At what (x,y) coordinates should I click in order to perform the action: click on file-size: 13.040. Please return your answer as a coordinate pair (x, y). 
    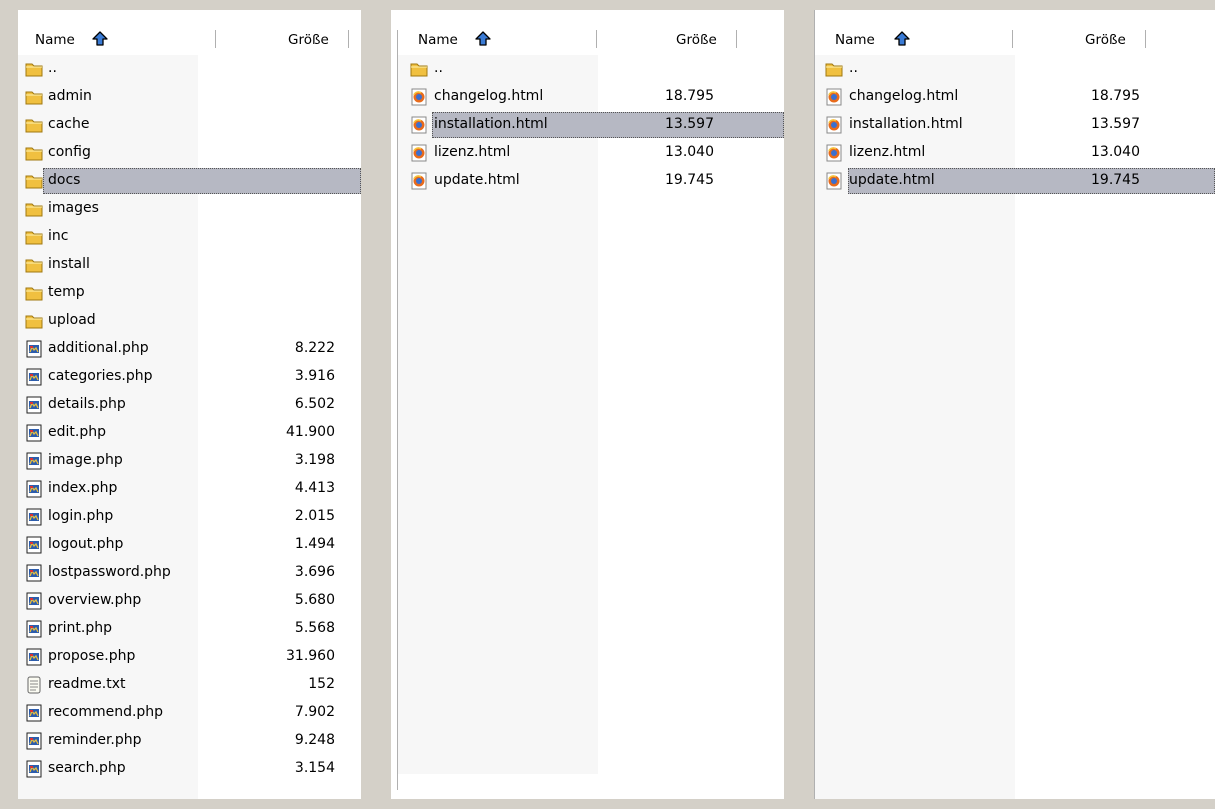
    Looking at the image, I should click on (1115, 152).